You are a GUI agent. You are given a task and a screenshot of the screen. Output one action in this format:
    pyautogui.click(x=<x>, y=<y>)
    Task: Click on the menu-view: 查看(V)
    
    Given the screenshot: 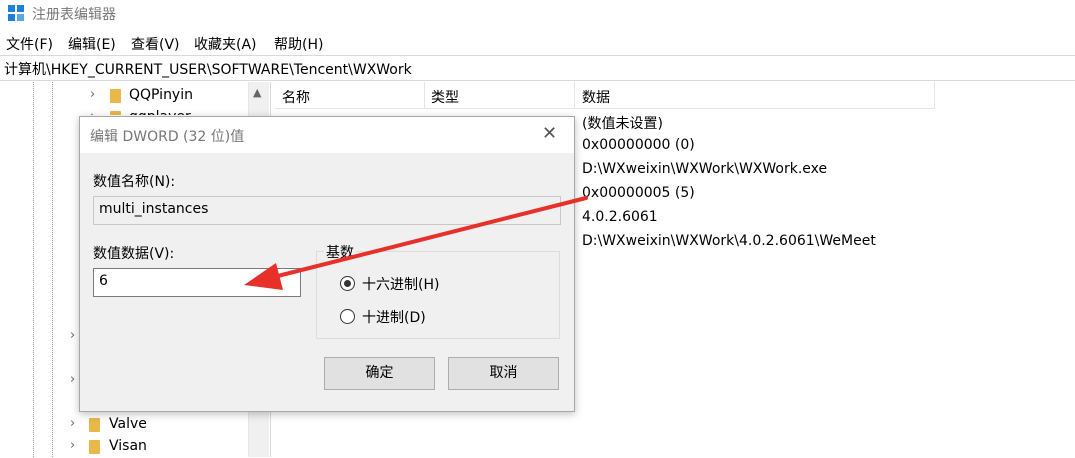 What is the action you would take?
    pyautogui.click(x=155, y=44)
    